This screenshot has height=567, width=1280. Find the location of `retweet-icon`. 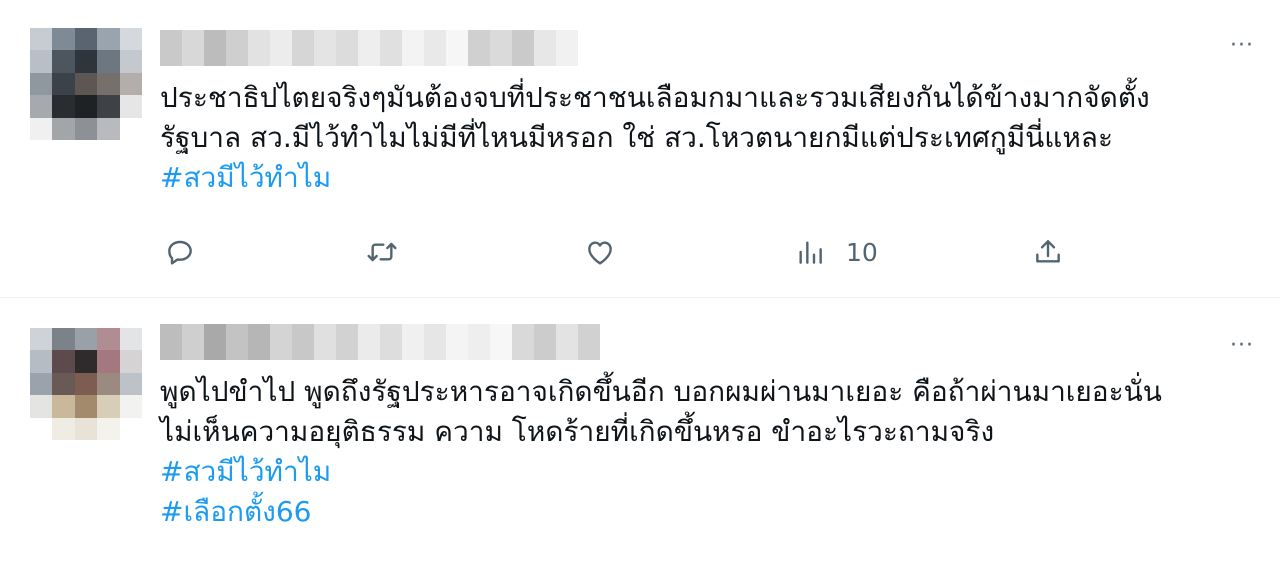

retweet-icon is located at coordinates (382, 252).